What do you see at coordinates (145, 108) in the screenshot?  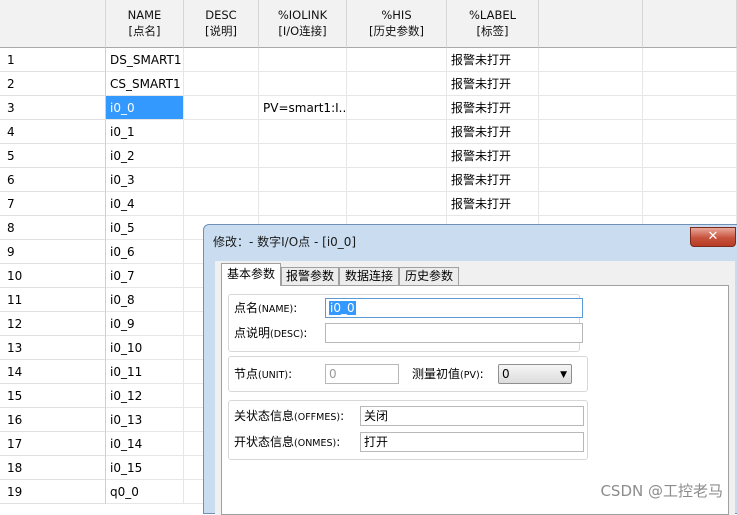 I see `cell-name: i0_0` at bounding box center [145, 108].